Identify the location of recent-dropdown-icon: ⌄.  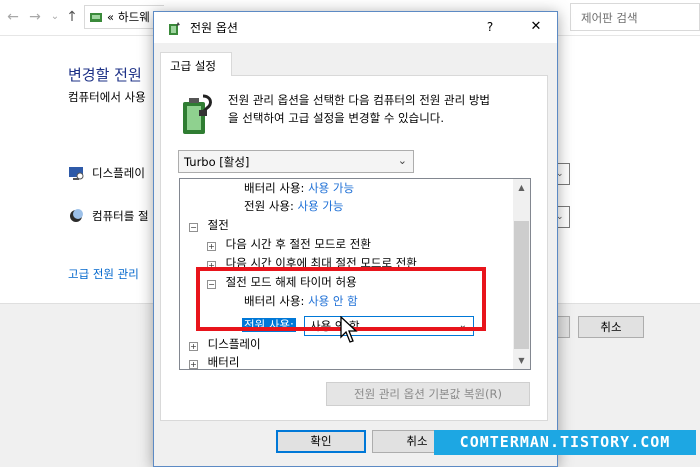
(55, 17).